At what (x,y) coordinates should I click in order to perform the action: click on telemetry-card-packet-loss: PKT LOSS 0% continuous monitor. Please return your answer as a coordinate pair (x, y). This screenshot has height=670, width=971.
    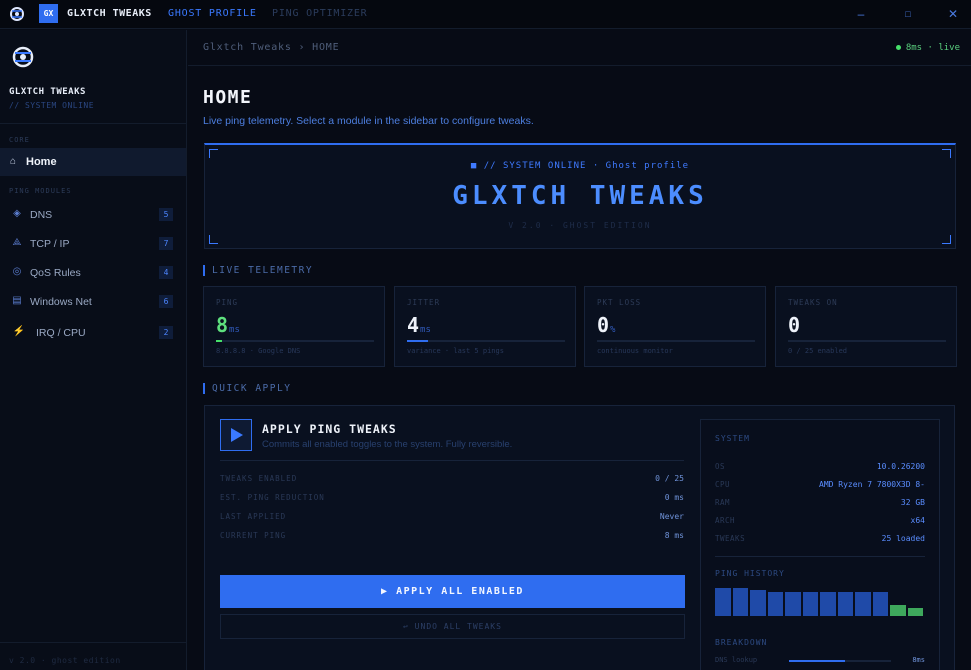
    Looking at the image, I should click on (675, 326).